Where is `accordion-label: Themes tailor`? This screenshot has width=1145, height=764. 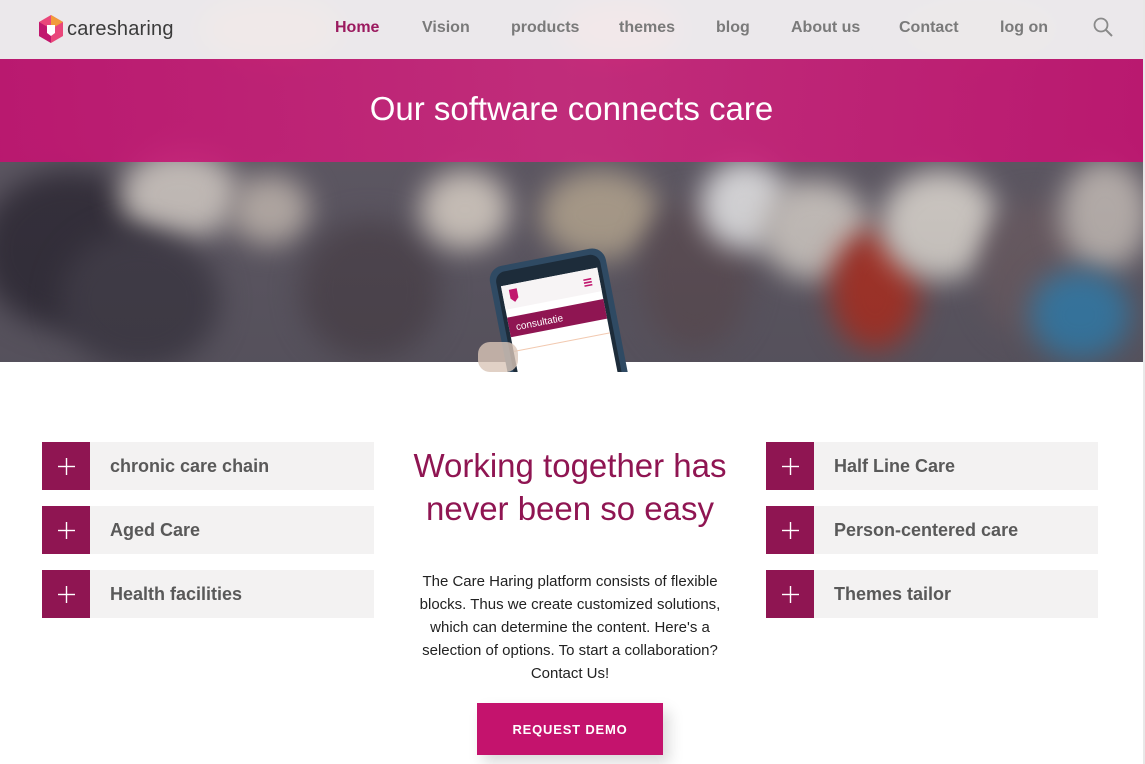
accordion-label: Themes tailor is located at coordinates (956, 594).